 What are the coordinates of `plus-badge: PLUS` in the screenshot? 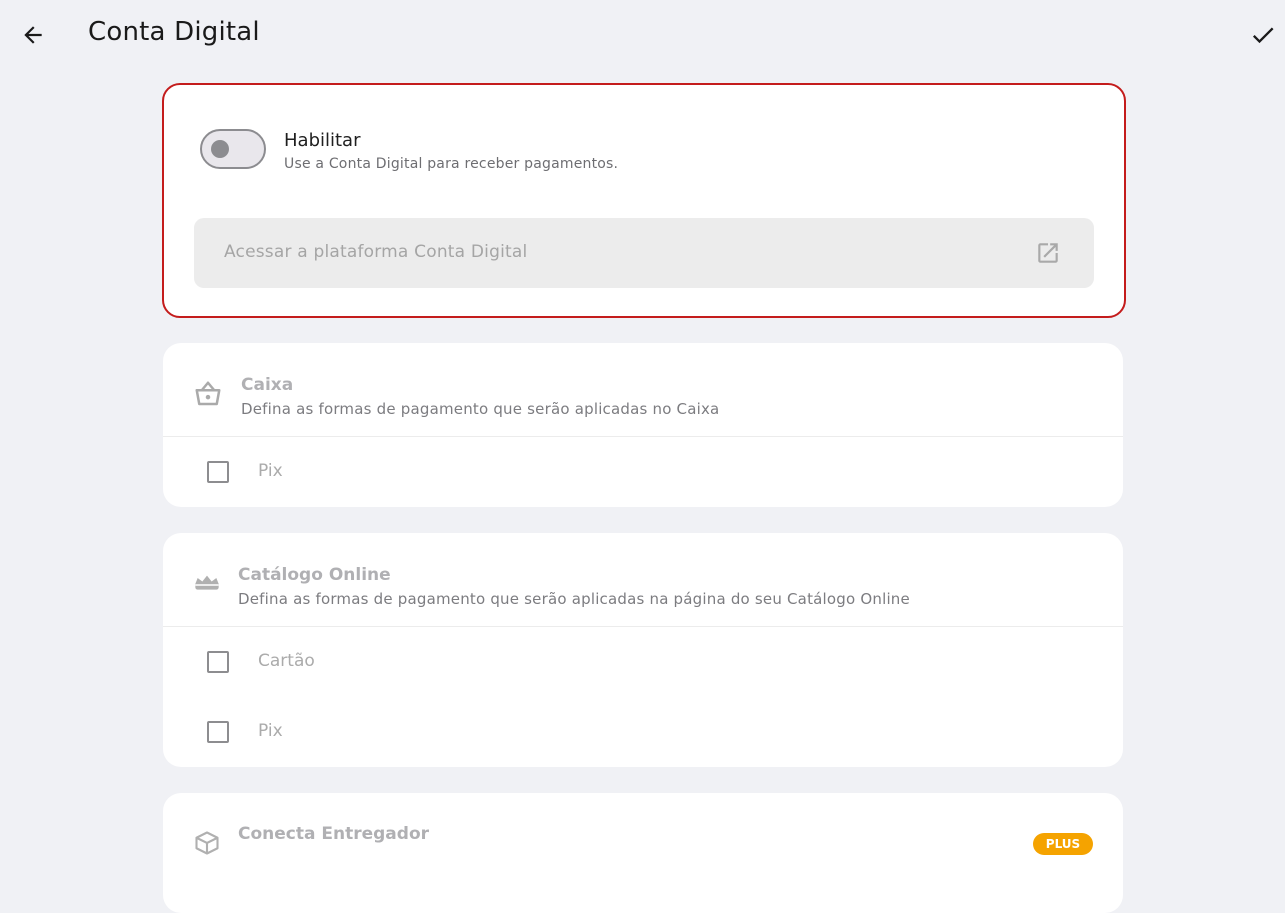 It's located at (1063, 844).